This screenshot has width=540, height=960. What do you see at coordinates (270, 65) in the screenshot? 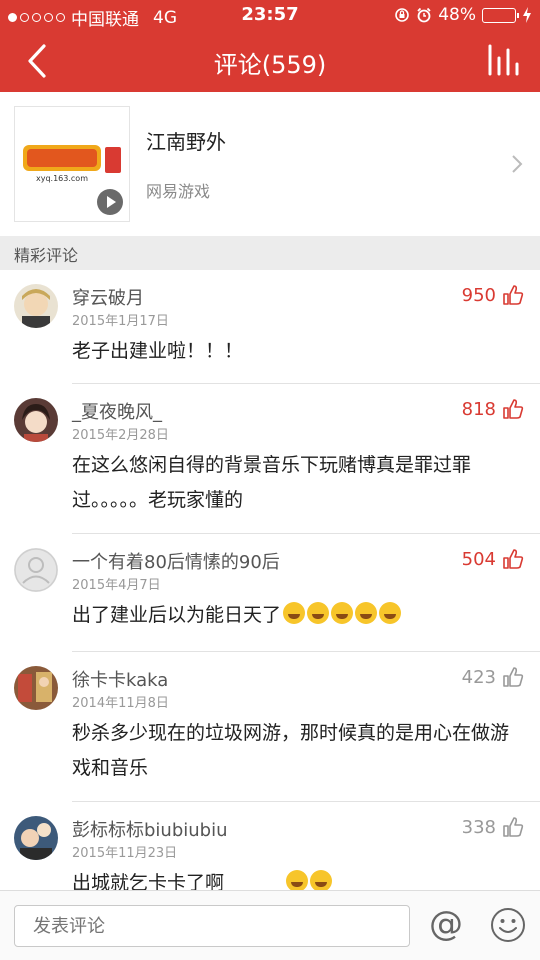
I see `page-title: 评论(559)` at bounding box center [270, 65].